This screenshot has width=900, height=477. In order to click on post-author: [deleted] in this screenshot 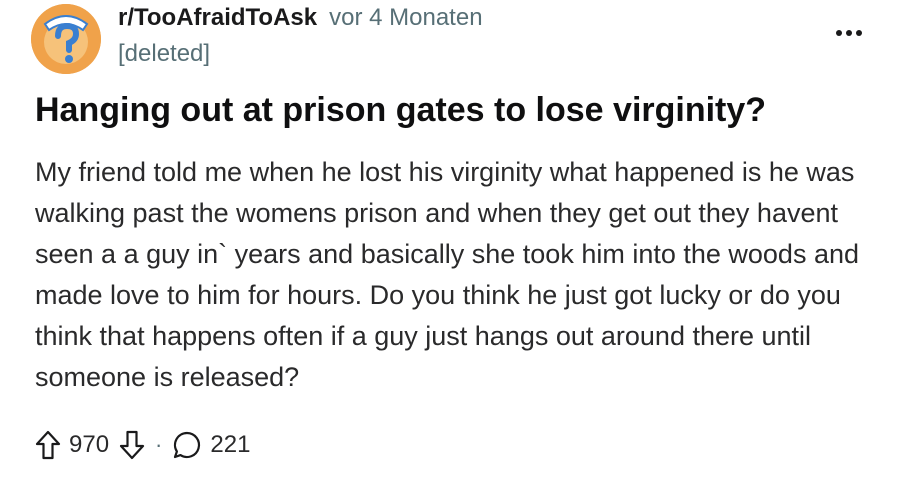, I will do `click(164, 54)`.